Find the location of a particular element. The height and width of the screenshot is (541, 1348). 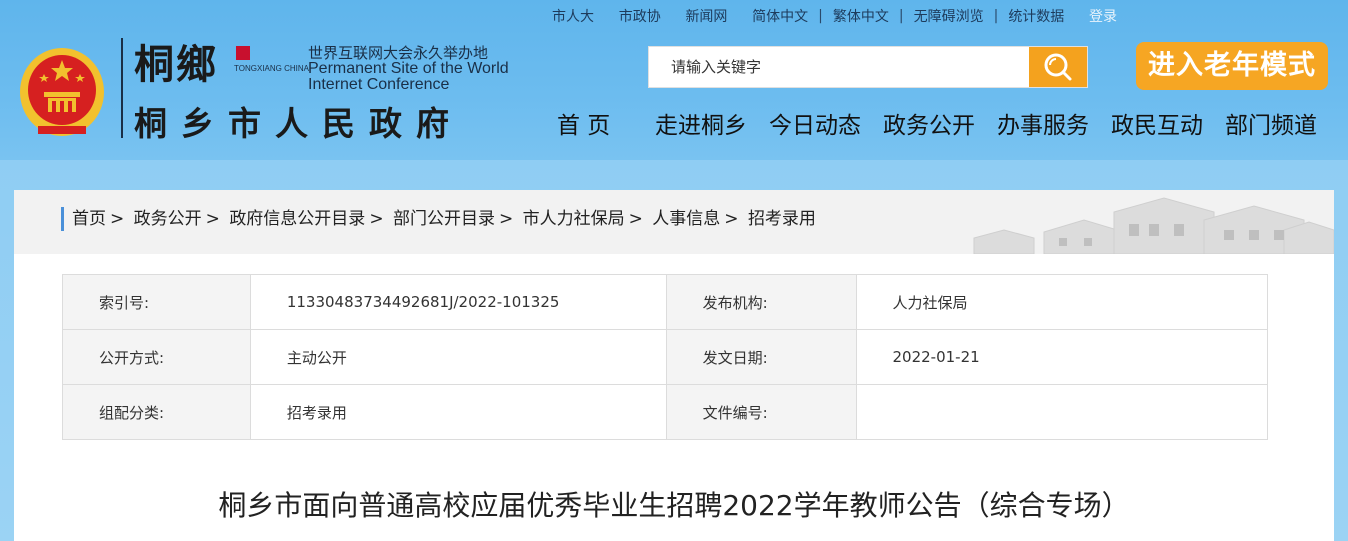

date-value: 2022-01-21 is located at coordinates (1061, 357).